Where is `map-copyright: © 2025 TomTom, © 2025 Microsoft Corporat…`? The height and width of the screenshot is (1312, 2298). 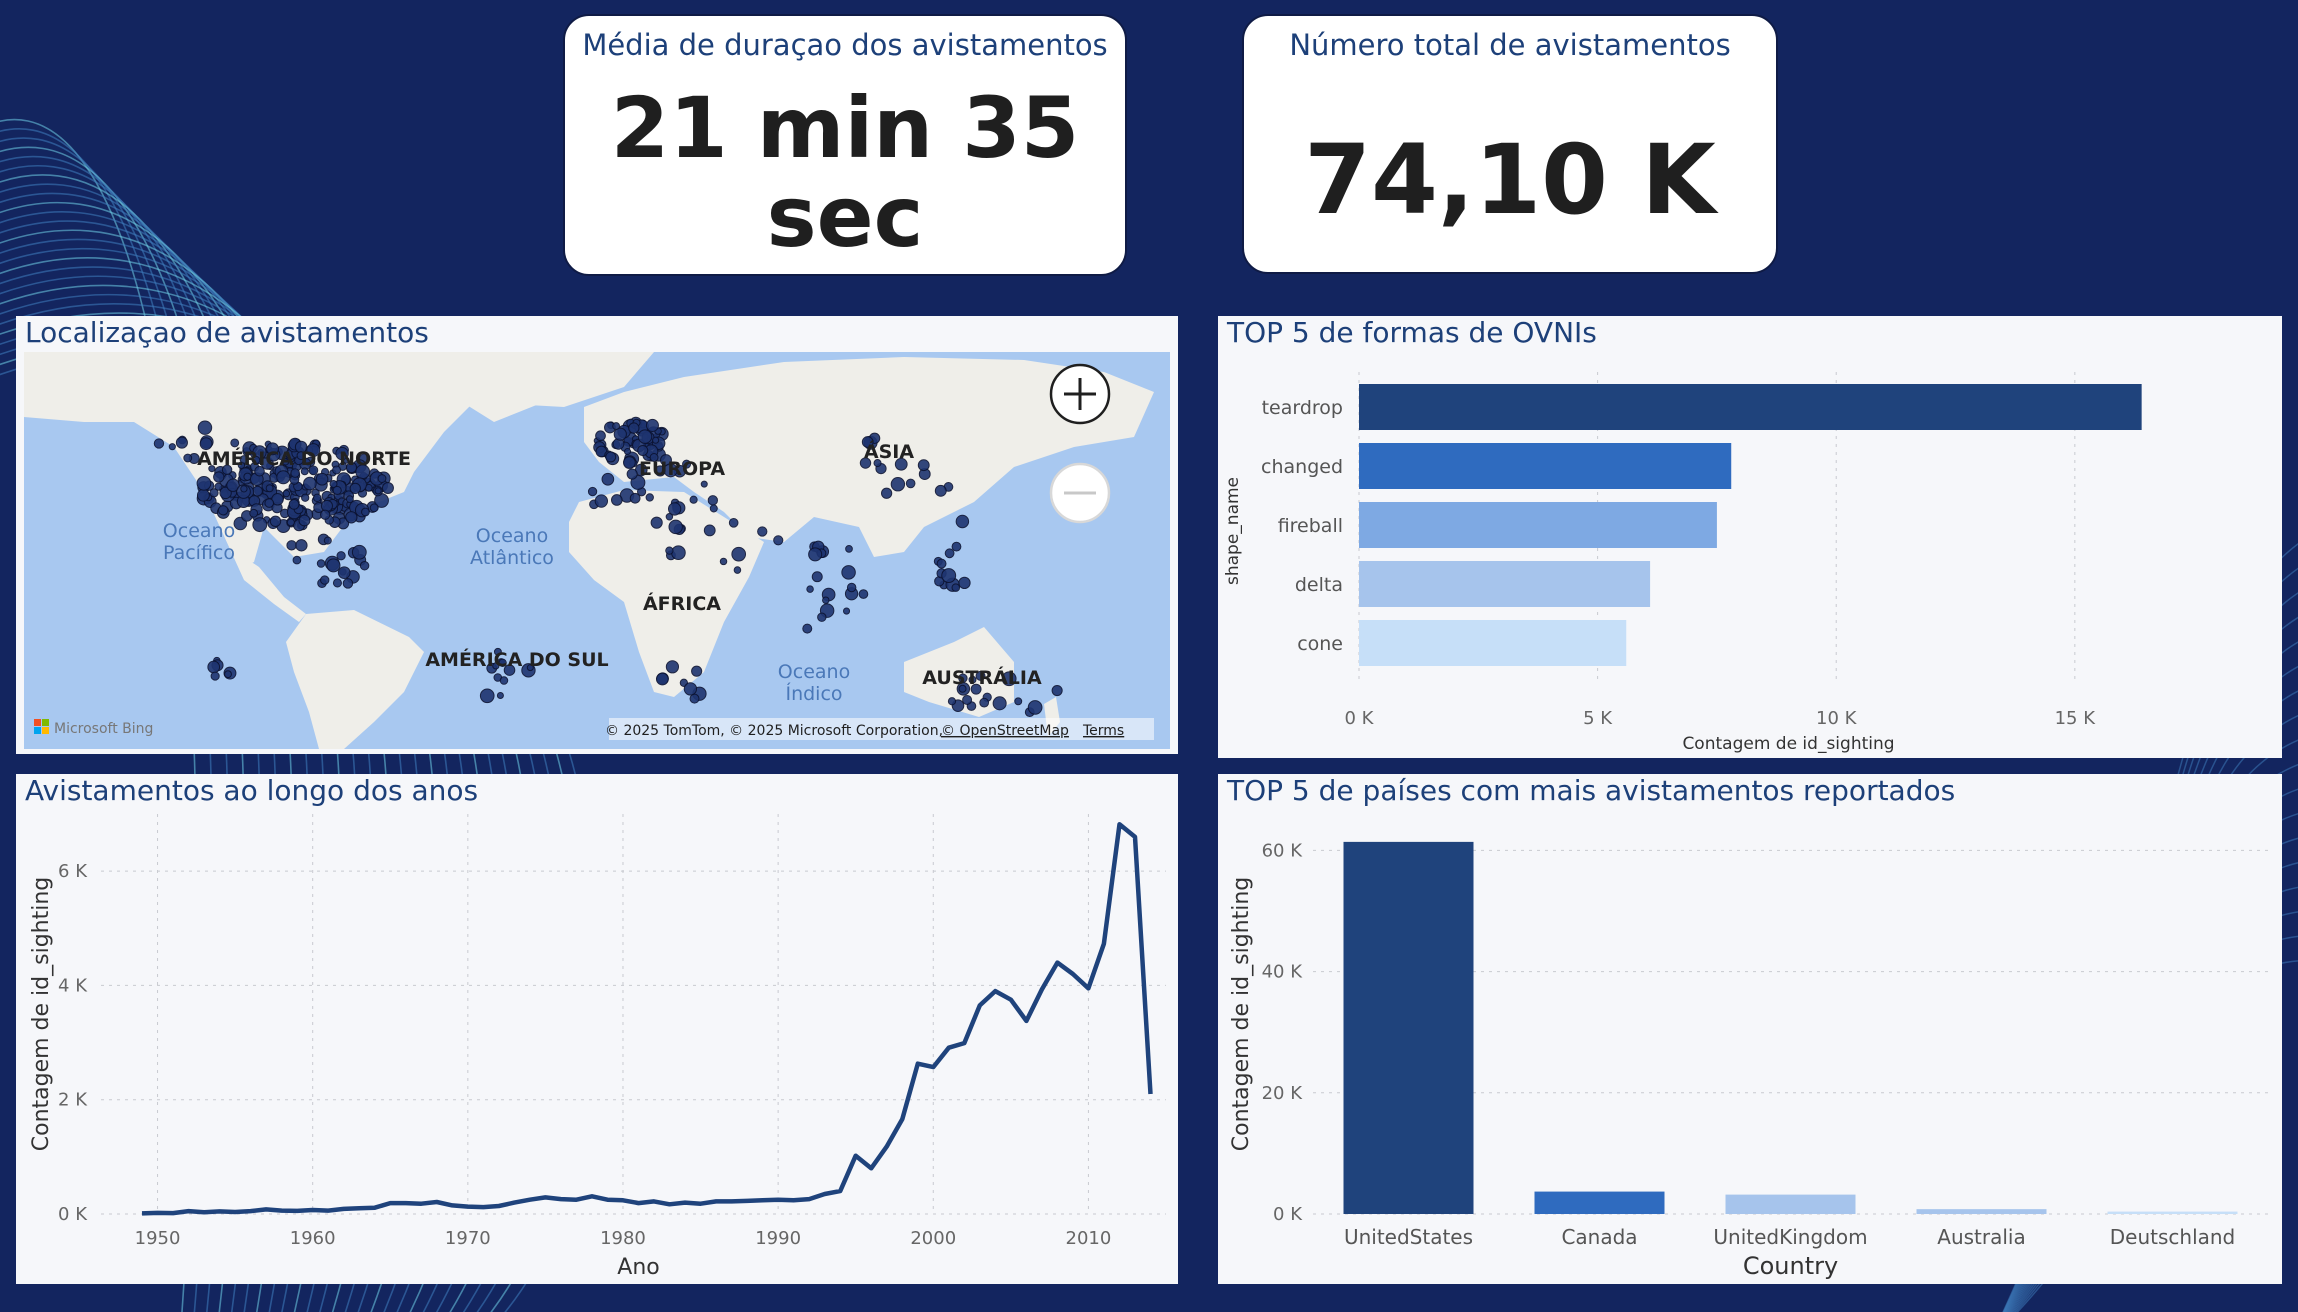
map-copyright: © 2025 TomTom, © 2025 Microsoft Corporat… is located at coordinates (774, 731).